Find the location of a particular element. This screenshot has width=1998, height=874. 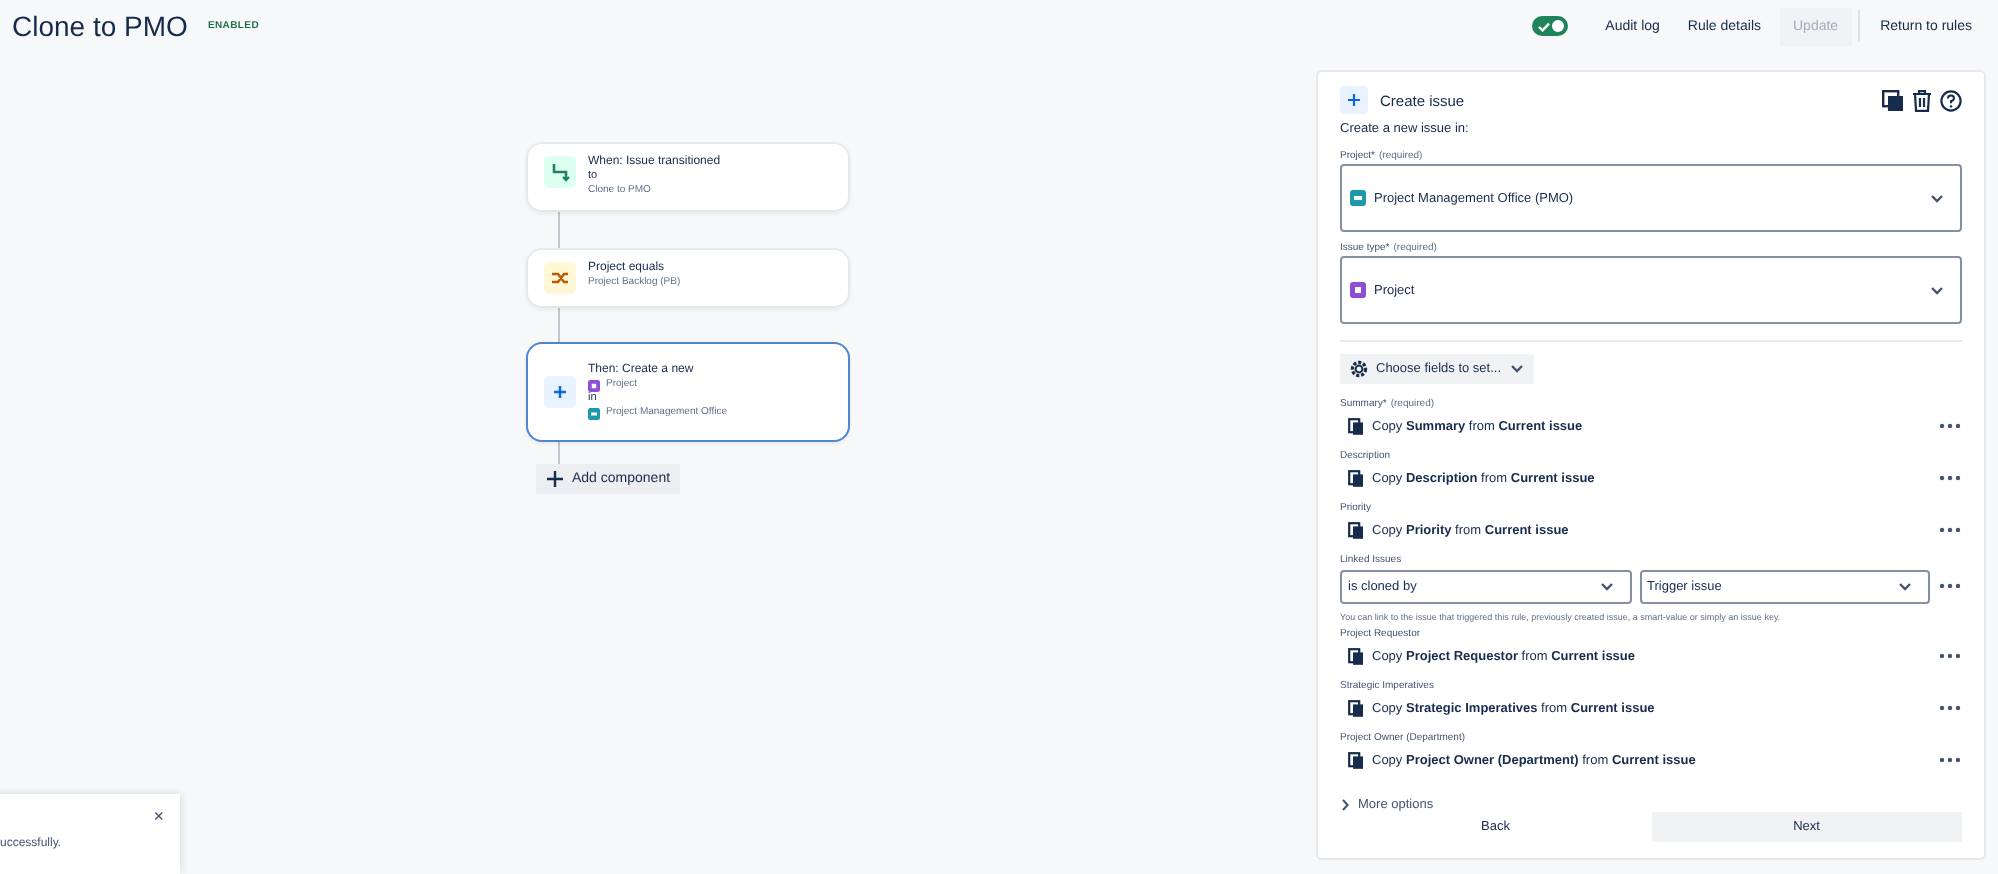

duplicate-icon is located at coordinates (1893, 100).